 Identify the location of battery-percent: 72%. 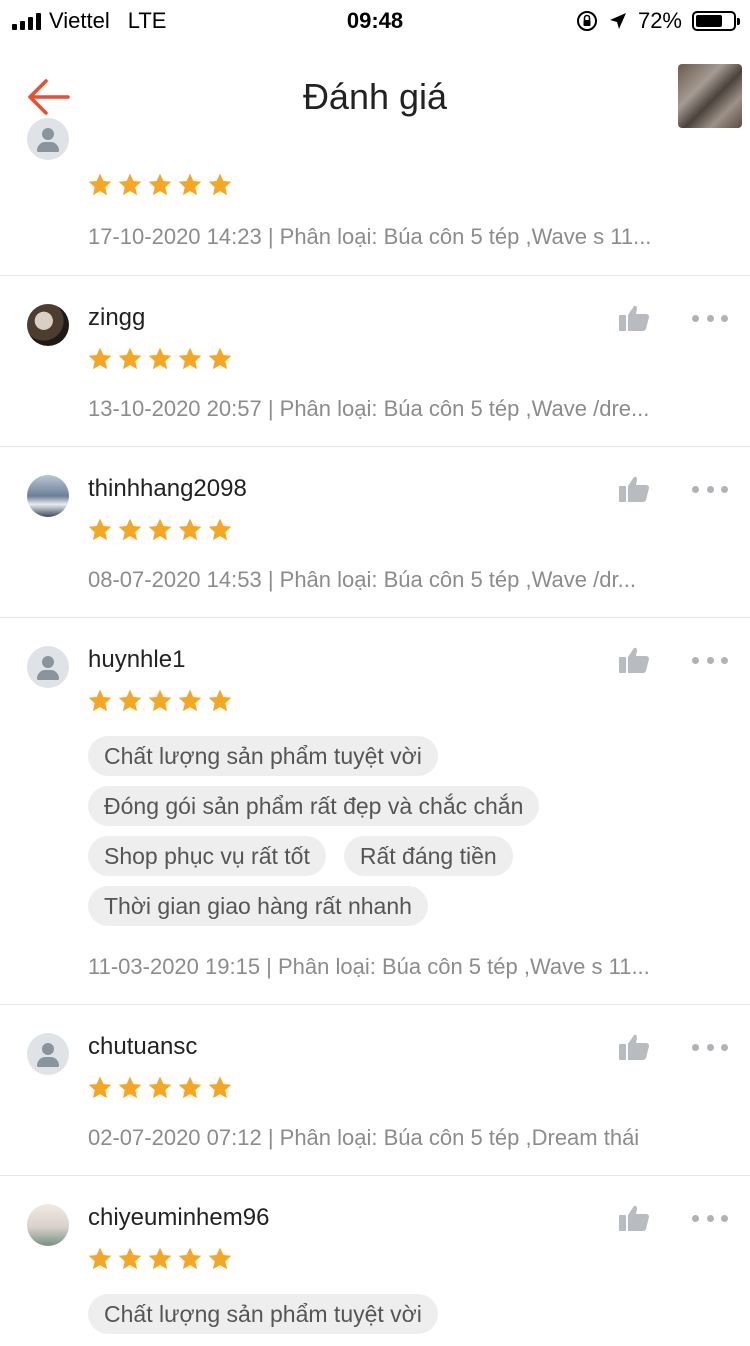
(659, 20).